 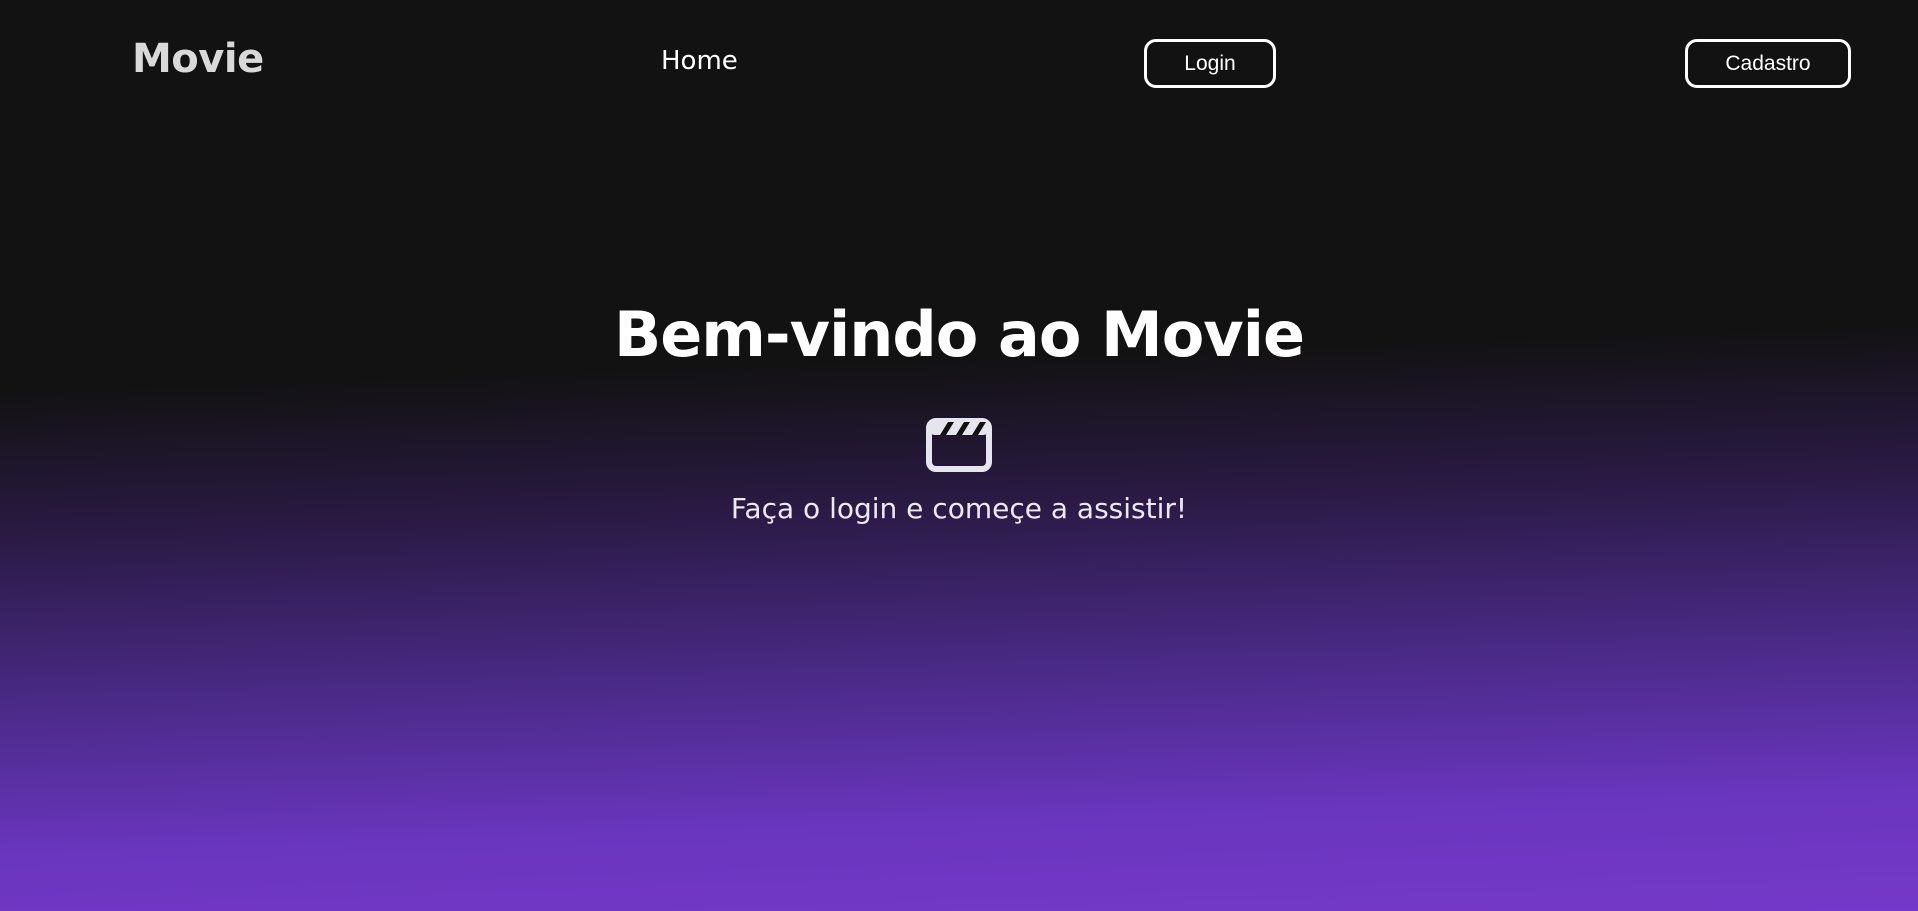 I want to click on clapperboard-icon-container, so click(x=959, y=447).